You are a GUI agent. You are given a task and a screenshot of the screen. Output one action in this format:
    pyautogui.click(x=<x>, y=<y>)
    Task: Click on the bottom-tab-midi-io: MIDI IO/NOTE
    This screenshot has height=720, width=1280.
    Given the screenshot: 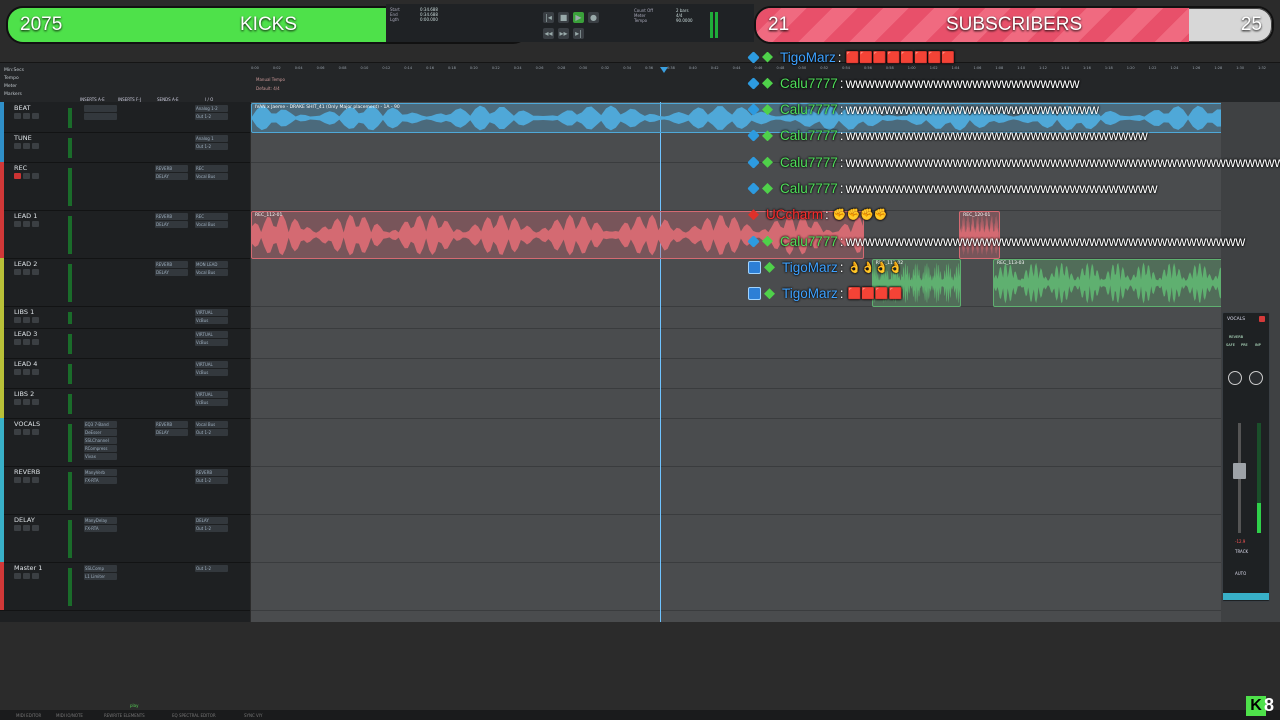 What is the action you would take?
    pyautogui.click(x=69, y=715)
    